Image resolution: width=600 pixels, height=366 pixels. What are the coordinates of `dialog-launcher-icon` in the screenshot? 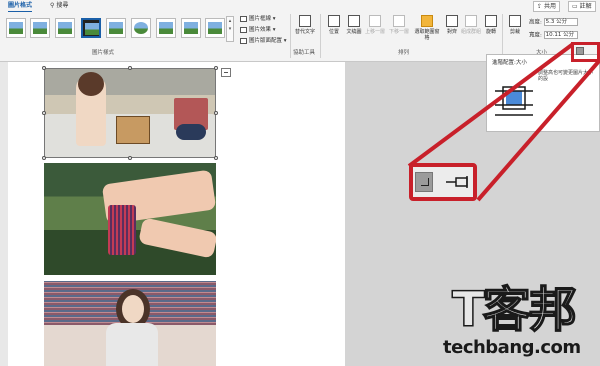 It's located at (424, 182).